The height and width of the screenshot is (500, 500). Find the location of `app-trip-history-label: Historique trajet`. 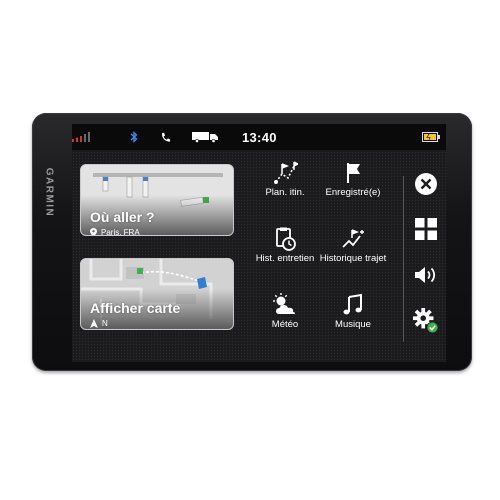

app-trip-history-label: Historique trajet is located at coordinates (353, 258).